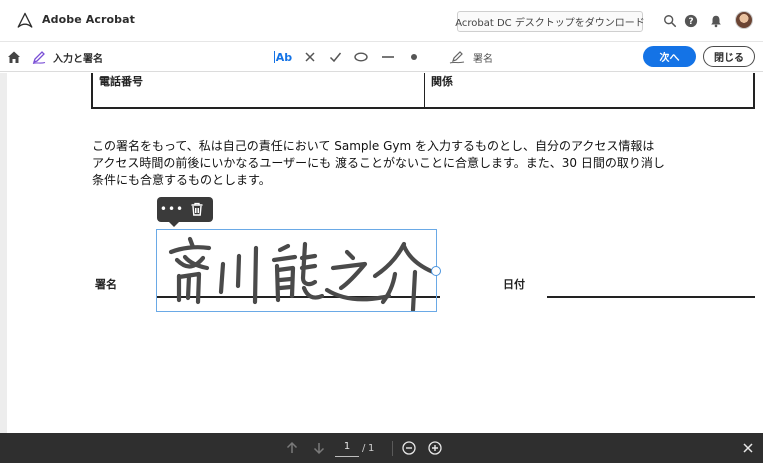 The image size is (763, 463). I want to click on app-title: Adobe Acrobat, so click(88, 19).